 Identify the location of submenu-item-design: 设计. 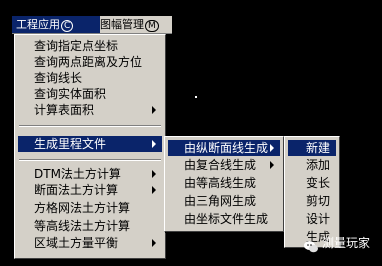
(312, 219).